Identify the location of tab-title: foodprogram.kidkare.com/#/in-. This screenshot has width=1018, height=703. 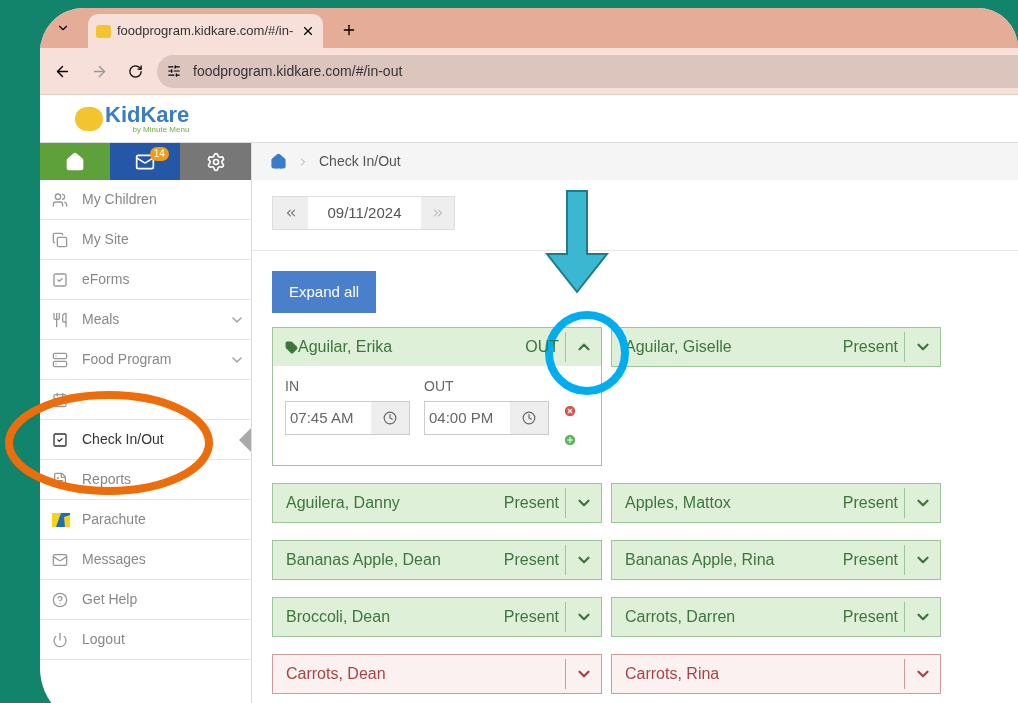
(205, 31).